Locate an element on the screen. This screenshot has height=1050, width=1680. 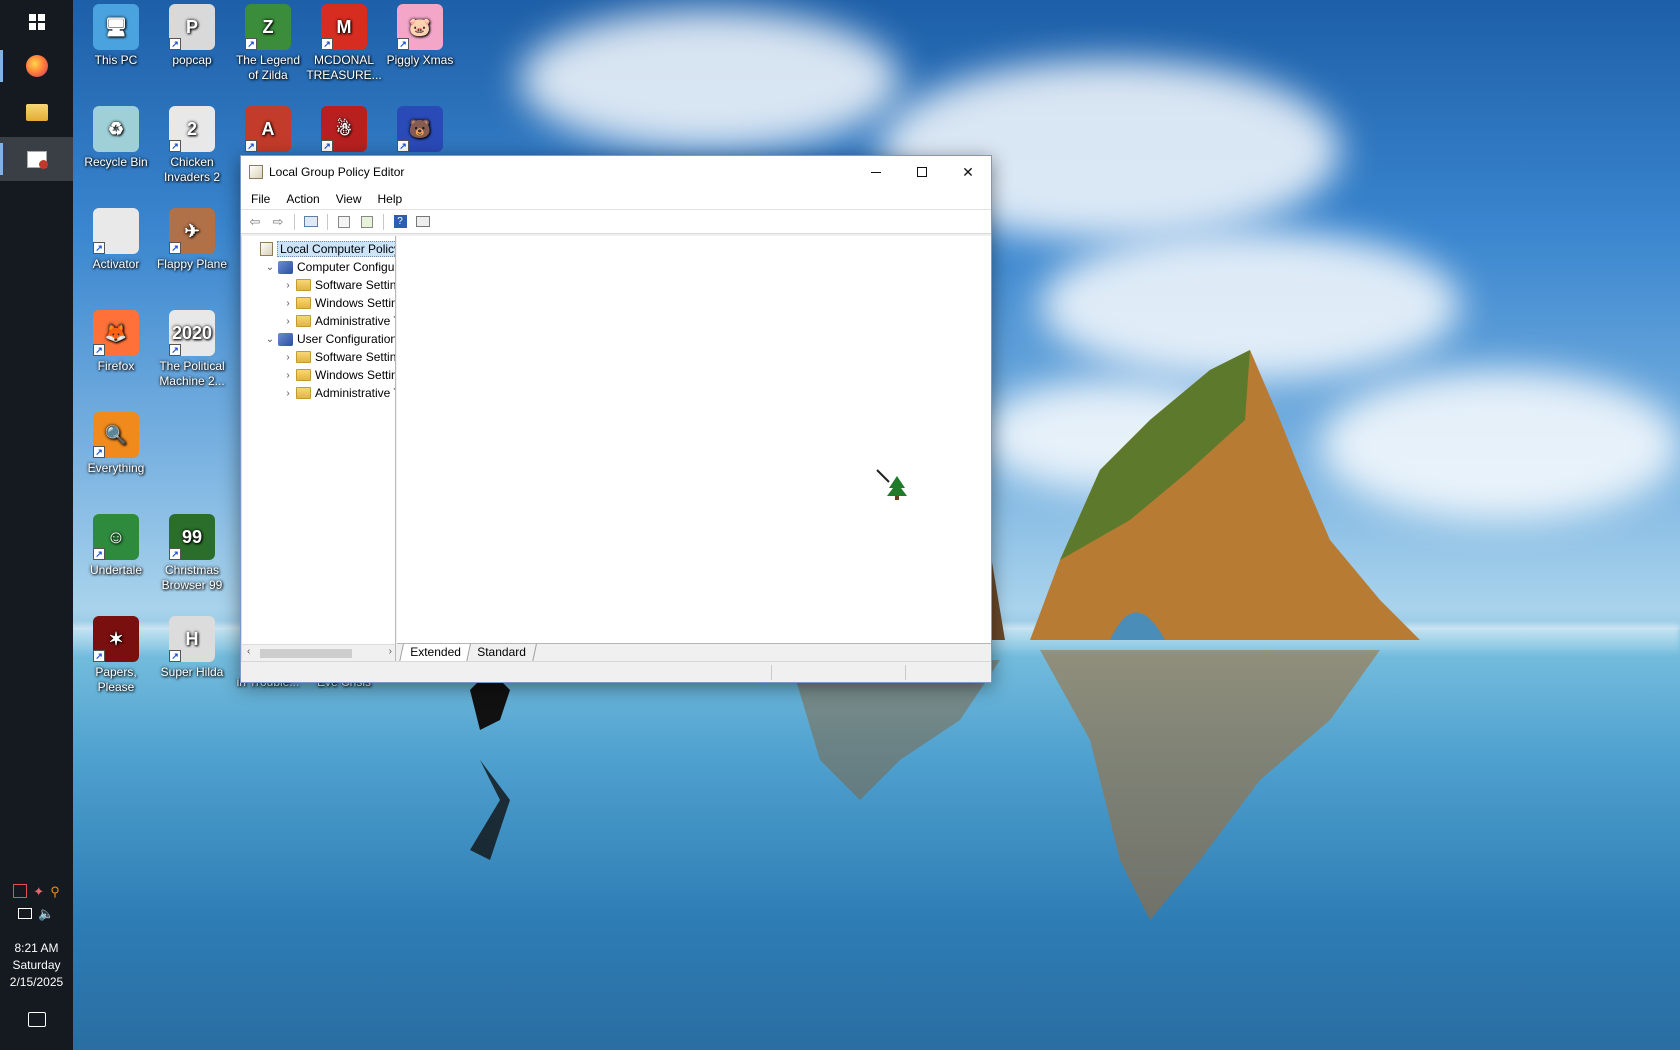
show-hide-tree-button is located at coordinates (311, 222).